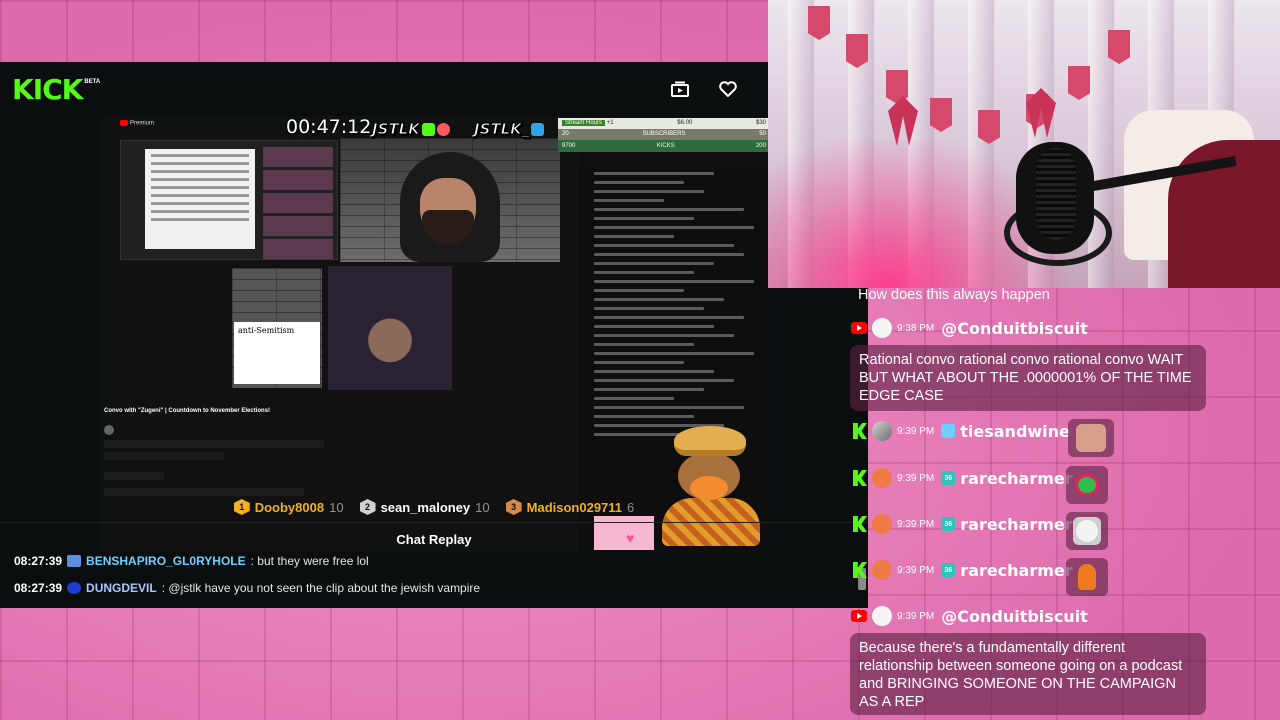  What do you see at coordinates (1015, 431) in the screenshot?
I see `chat-username: tiesandwine` at bounding box center [1015, 431].